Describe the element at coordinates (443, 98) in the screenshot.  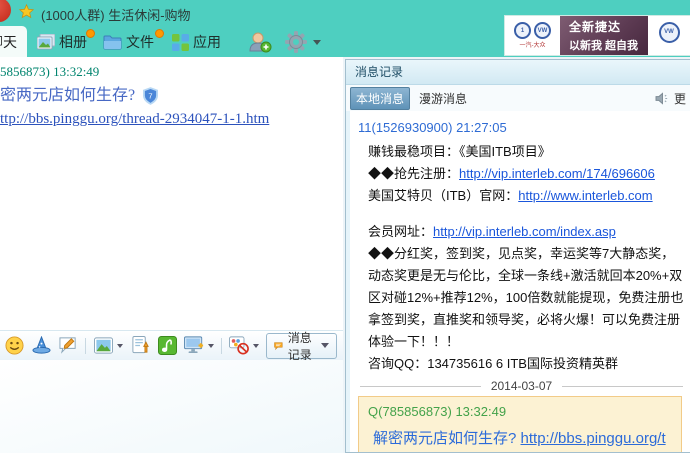
I see `tab-roaming-messages: 漫游消息` at that location.